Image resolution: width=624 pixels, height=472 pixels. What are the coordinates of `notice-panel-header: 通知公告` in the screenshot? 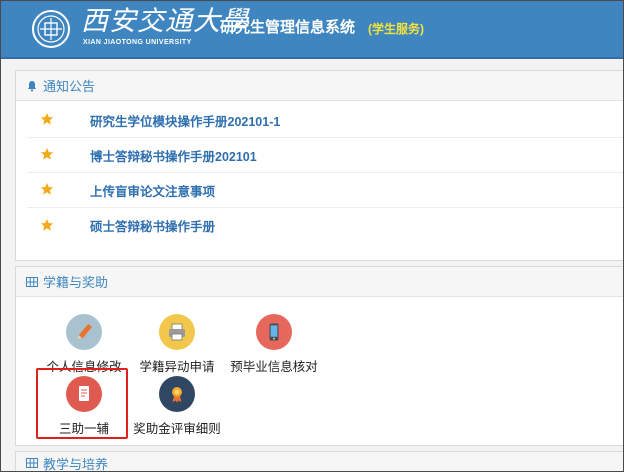 It's located at (319, 86).